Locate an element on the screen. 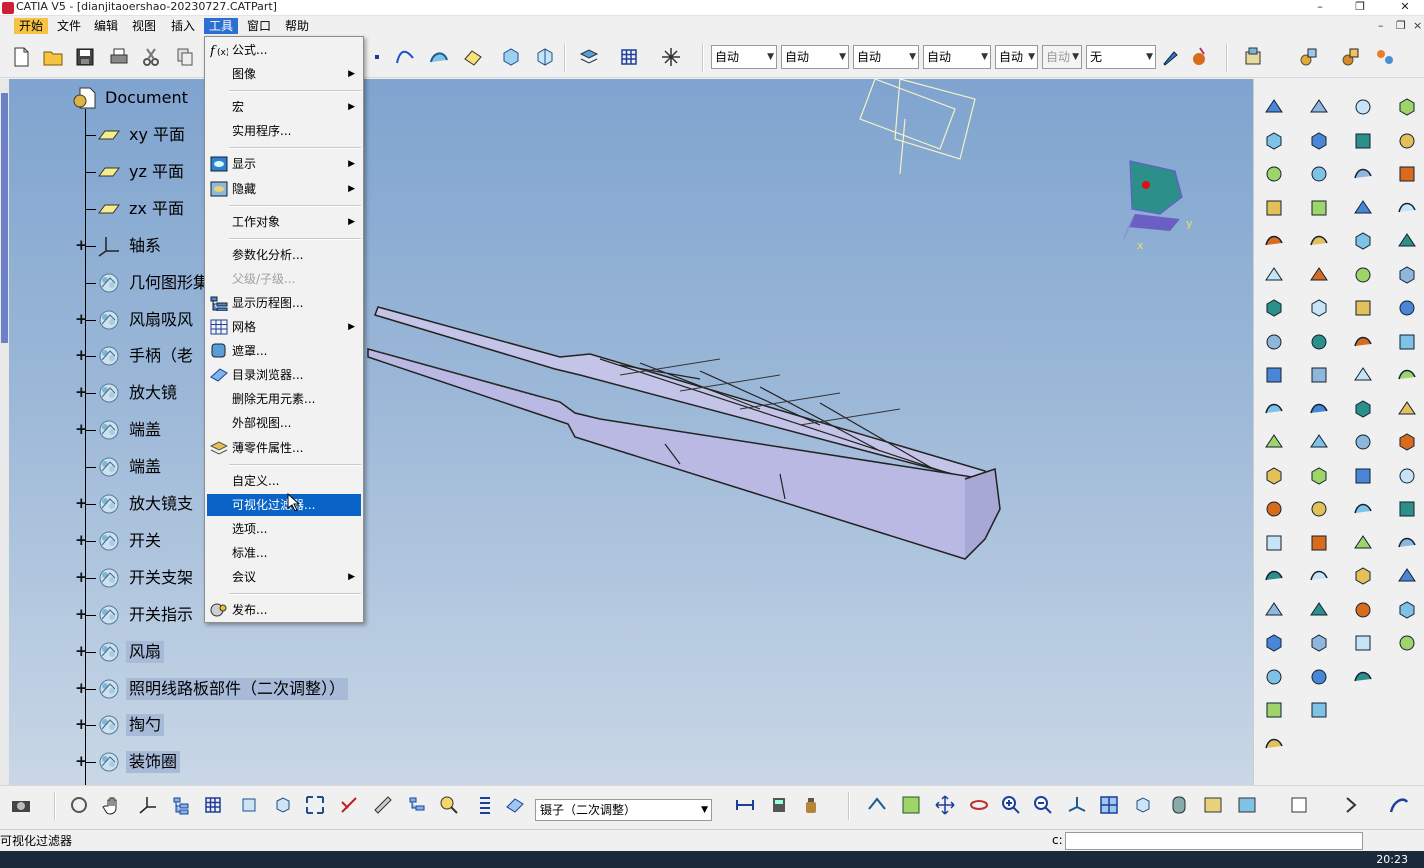 Image resolution: width=1424 pixels, height=868 pixels. open-folder-icon is located at coordinates (53, 57).